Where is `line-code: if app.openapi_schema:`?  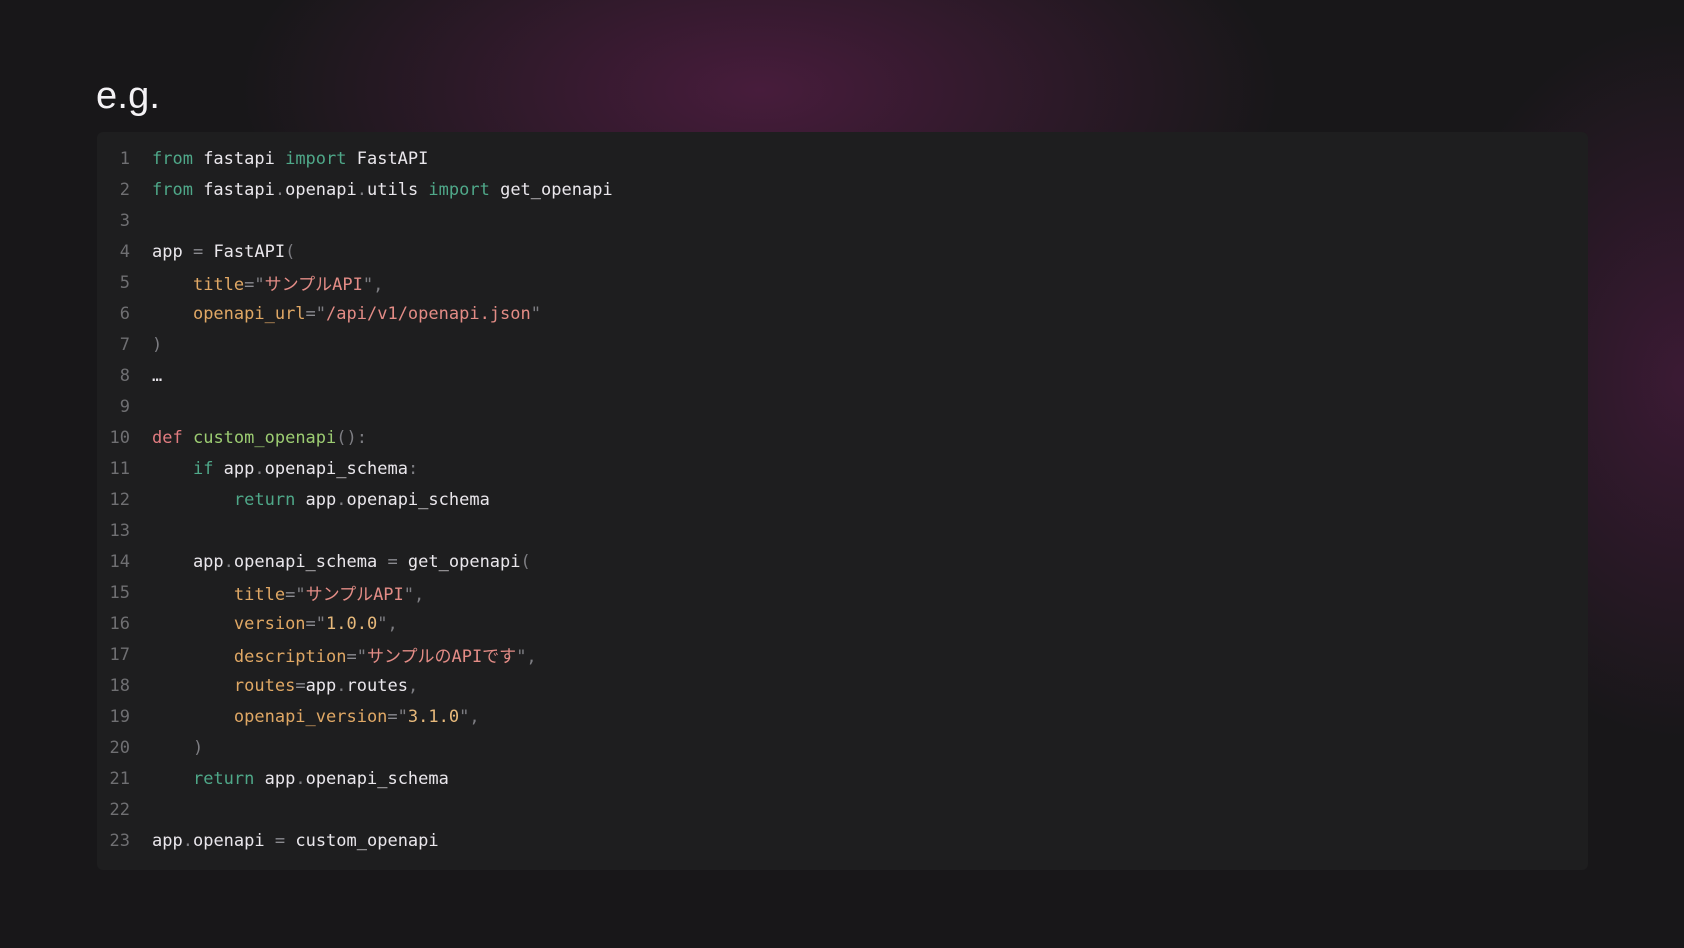 line-code: if app.openapi_schema: is located at coordinates (285, 469).